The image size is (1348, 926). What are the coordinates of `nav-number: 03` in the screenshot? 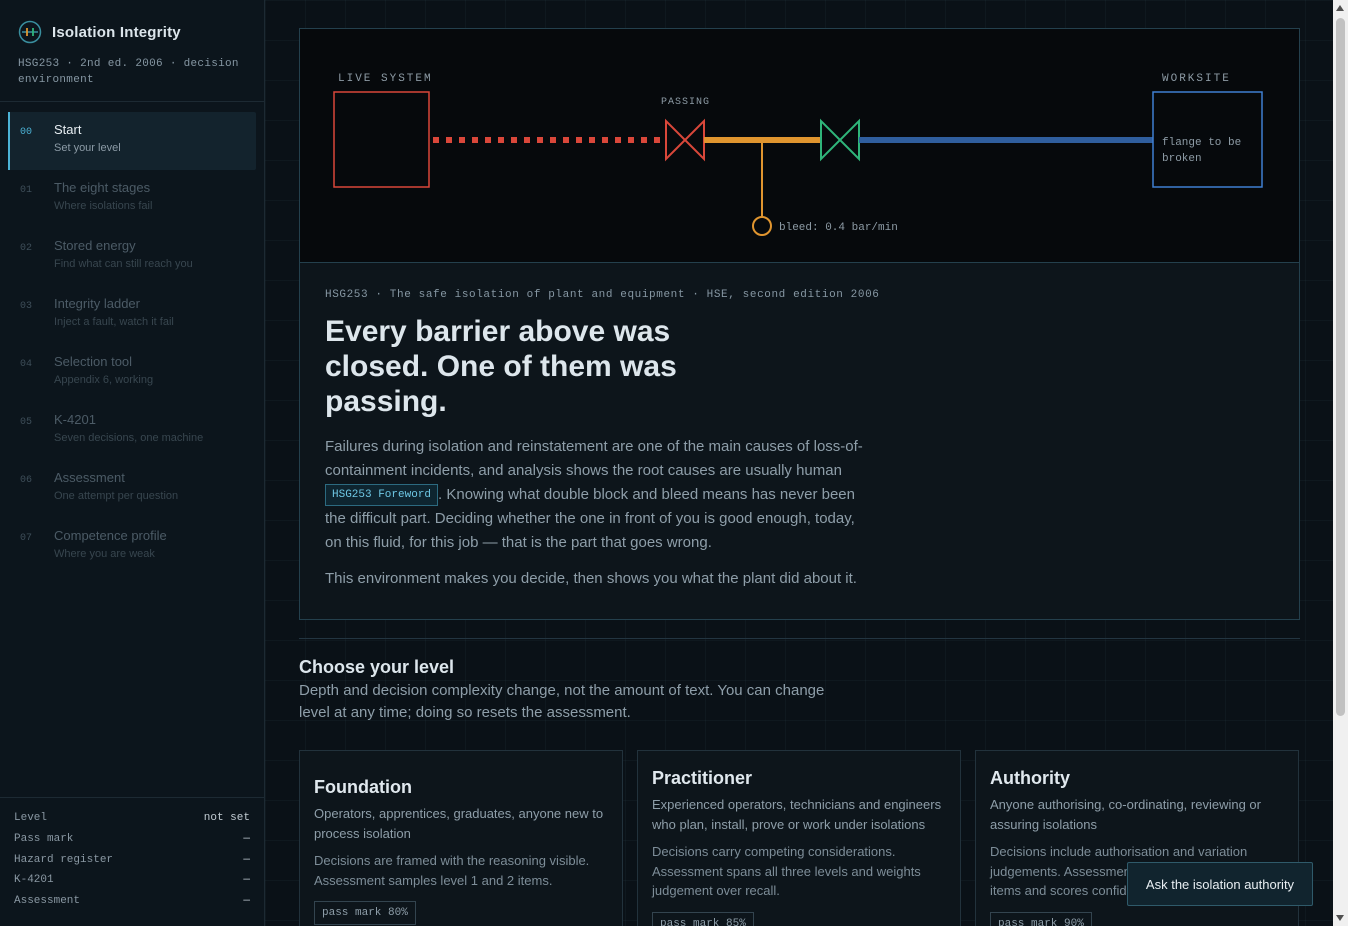 It's located at (26, 306).